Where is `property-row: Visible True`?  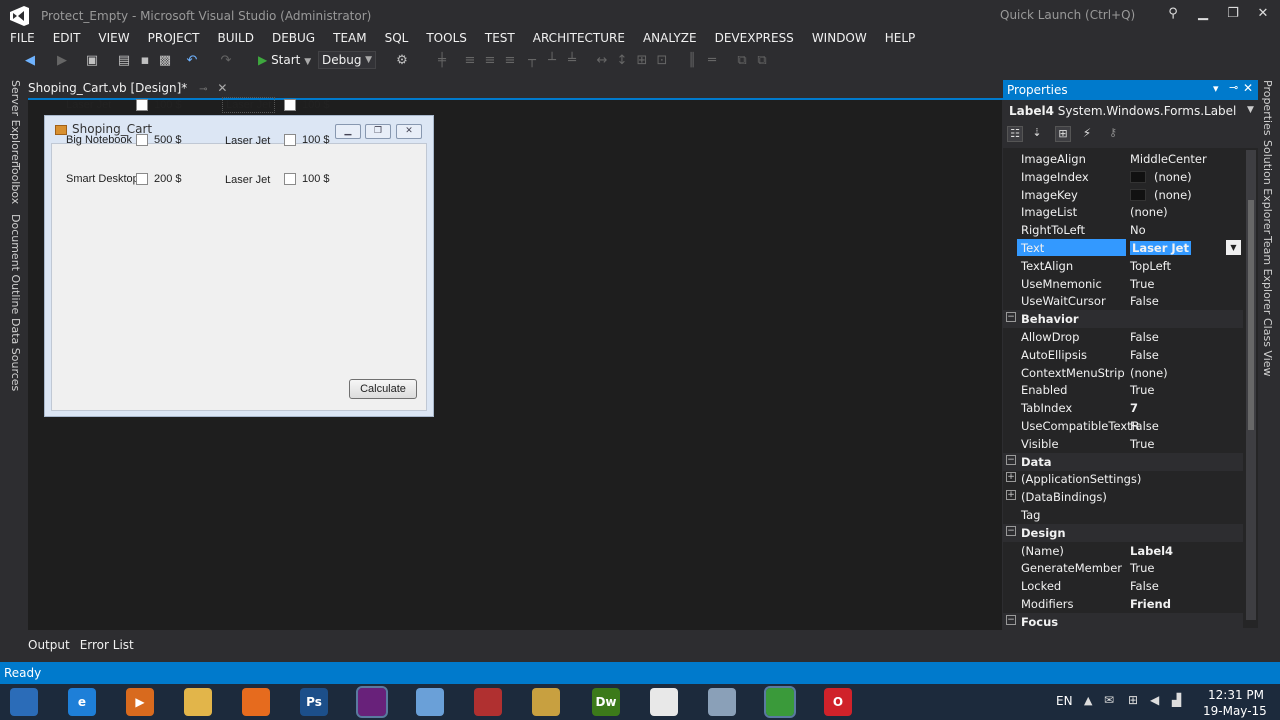 property-row: Visible True is located at coordinates (1123, 444).